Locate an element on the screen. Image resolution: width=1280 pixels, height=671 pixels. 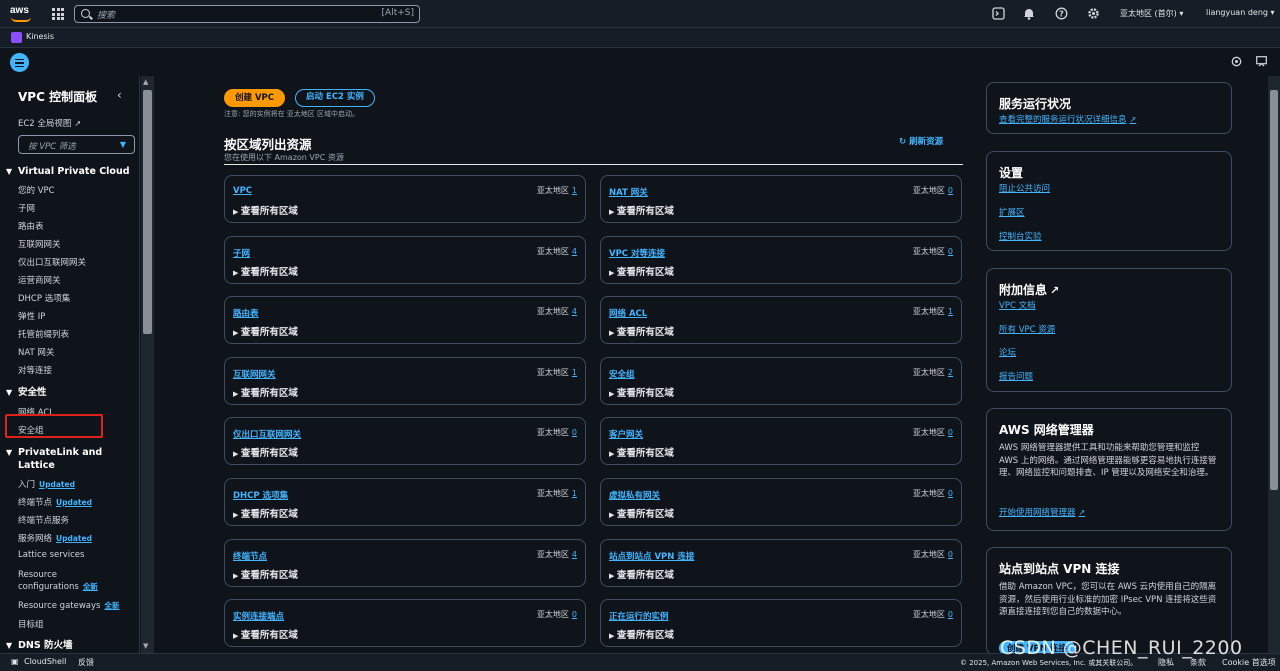
search-input: 搜索 [Alt+S] is located at coordinates (247, 14).